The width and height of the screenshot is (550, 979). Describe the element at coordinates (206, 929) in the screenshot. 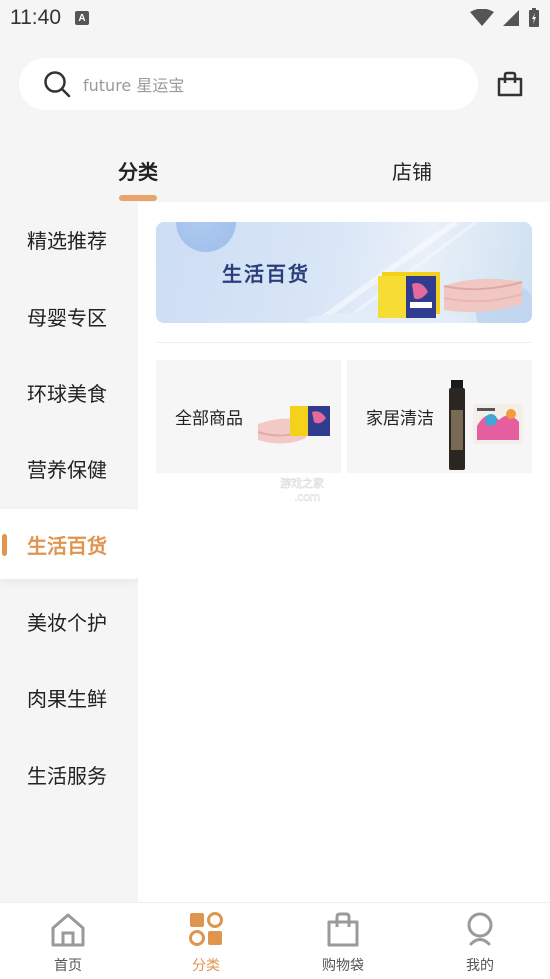

I see `category-icon` at that location.